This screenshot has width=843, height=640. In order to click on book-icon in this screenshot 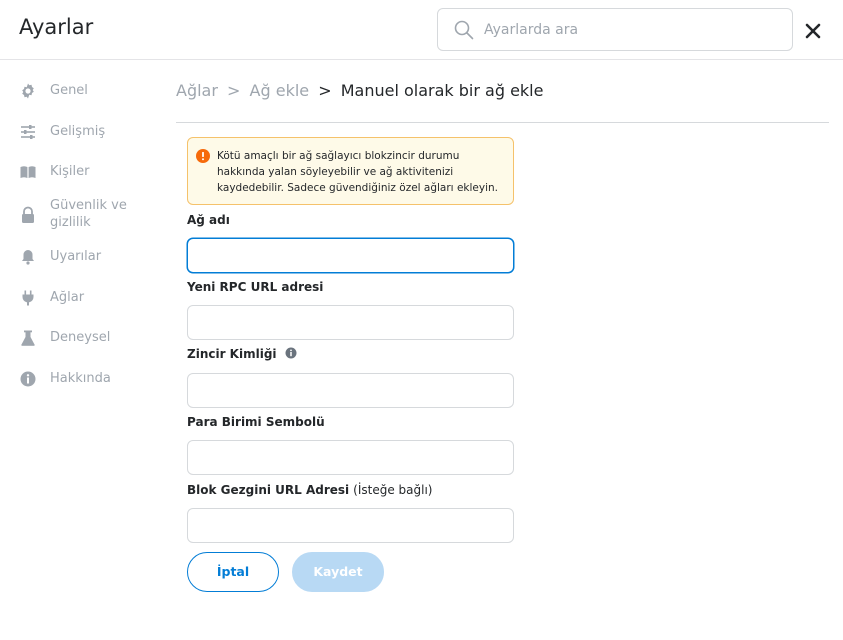, I will do `click(28, 172)`.